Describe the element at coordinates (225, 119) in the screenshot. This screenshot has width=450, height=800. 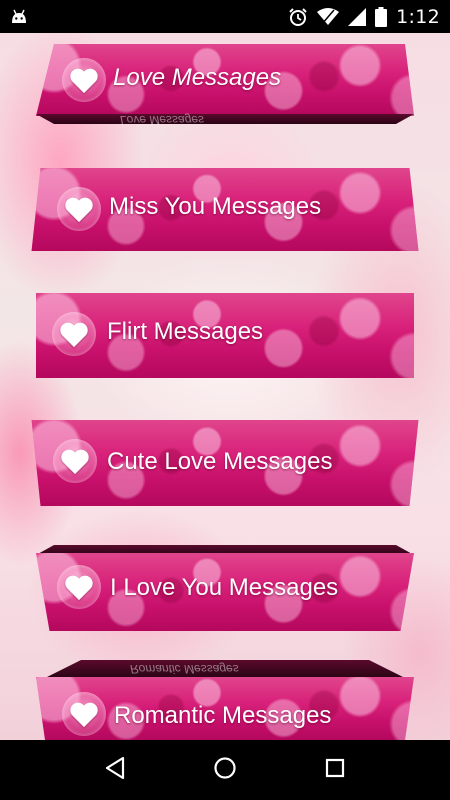
I see `button-underside` at that location.